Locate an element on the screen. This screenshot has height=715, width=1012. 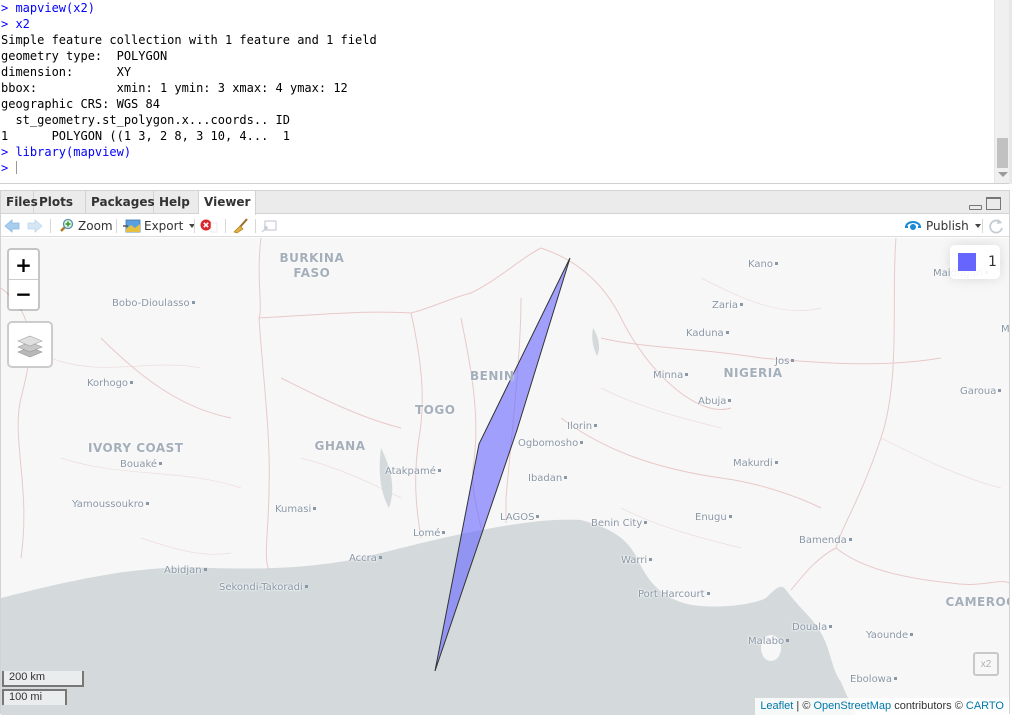
city-label: Korhogo is located at coordinates (110, 383).